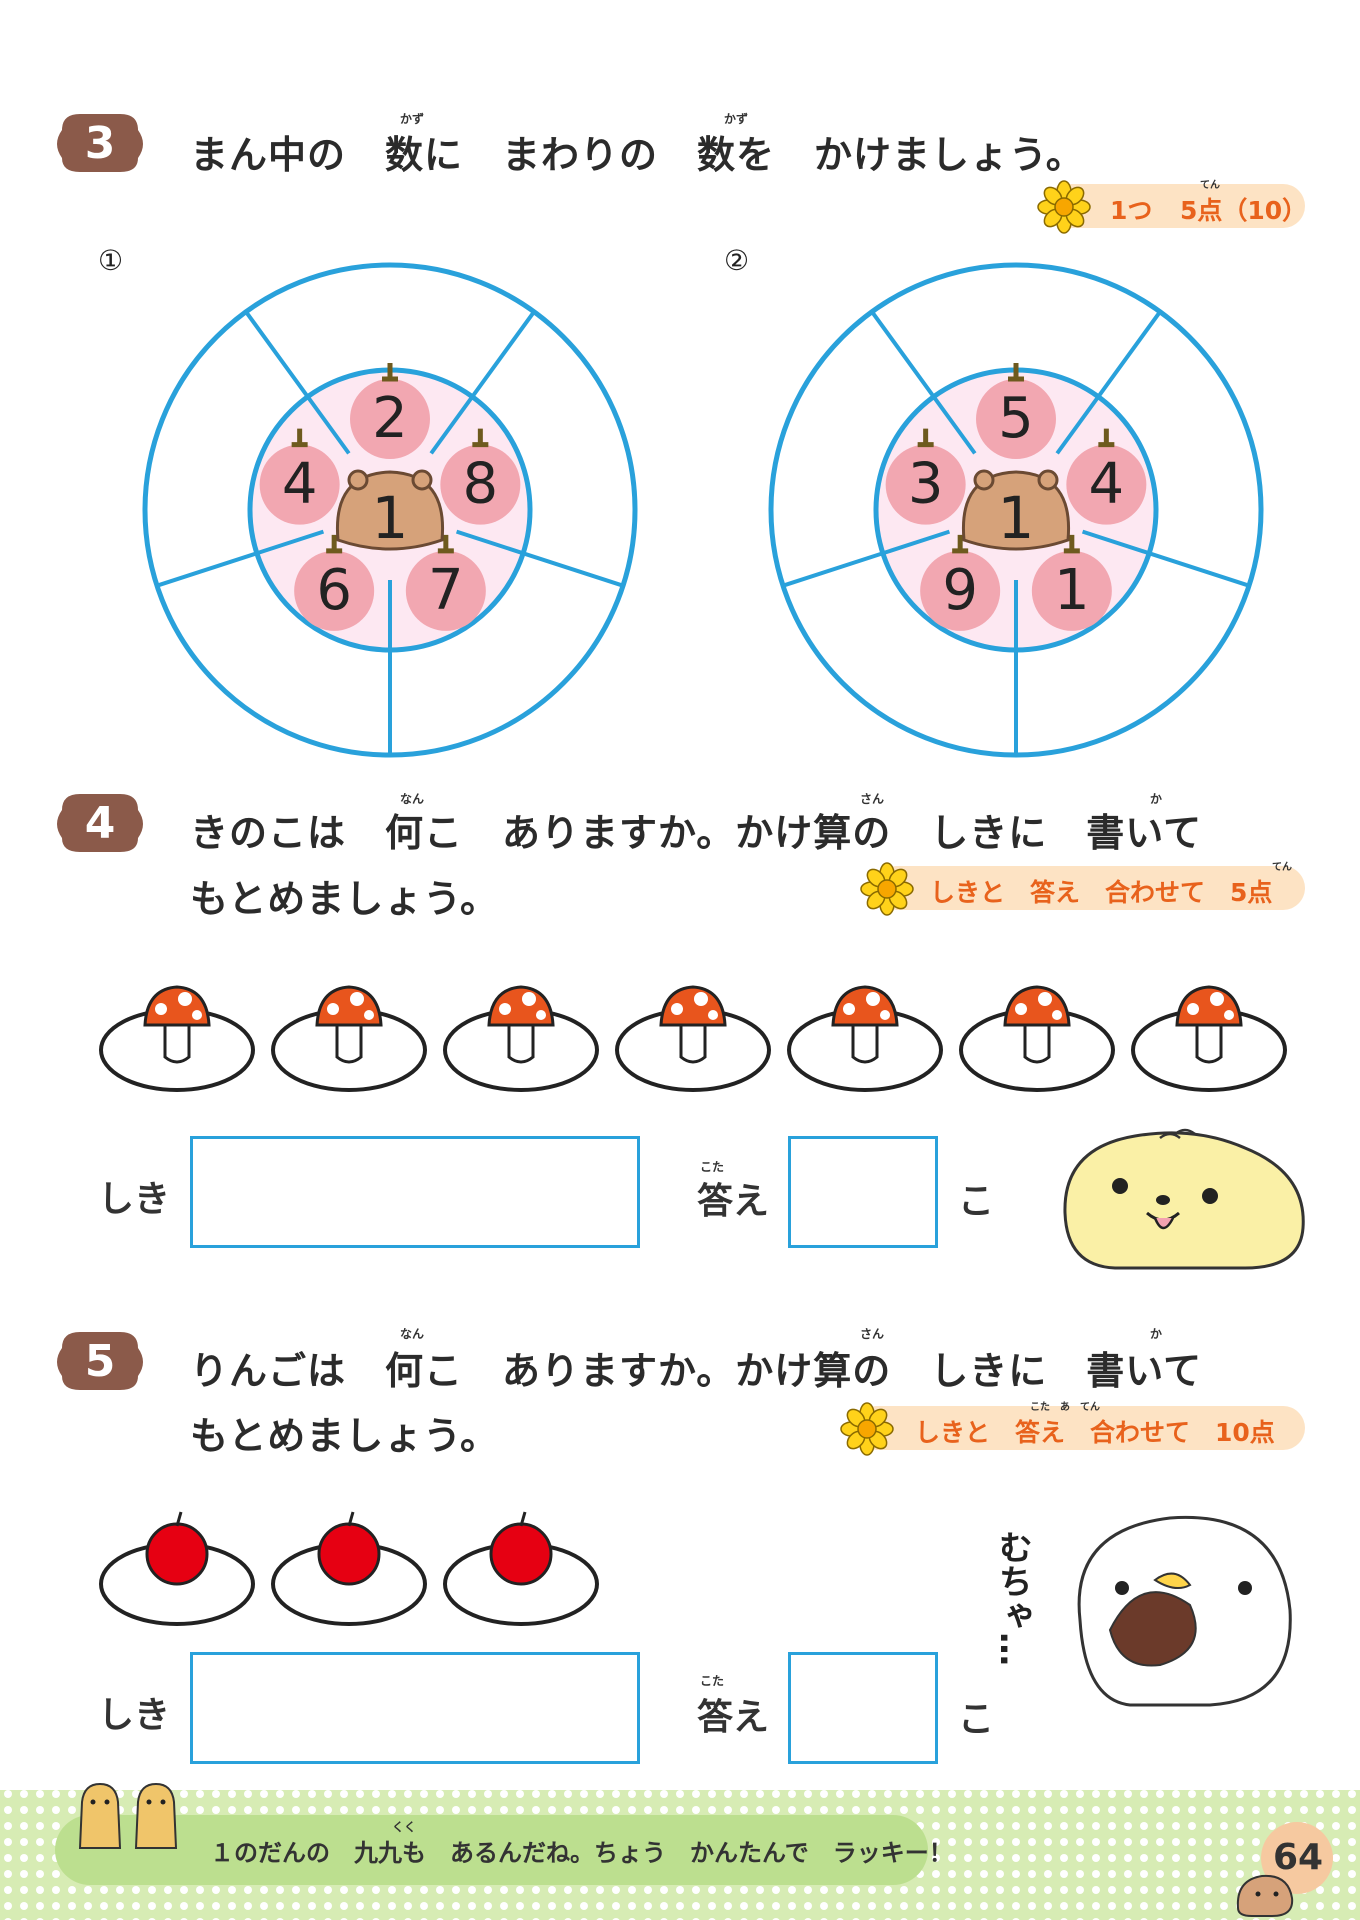  I want to click on wheel-1-label: ①, so click(111, 260).